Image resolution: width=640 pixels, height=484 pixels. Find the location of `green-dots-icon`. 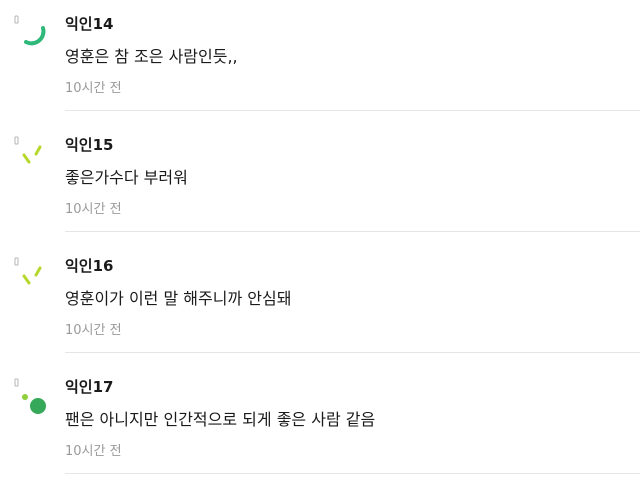

green-dots-icon is located at coordinates (30, 396).